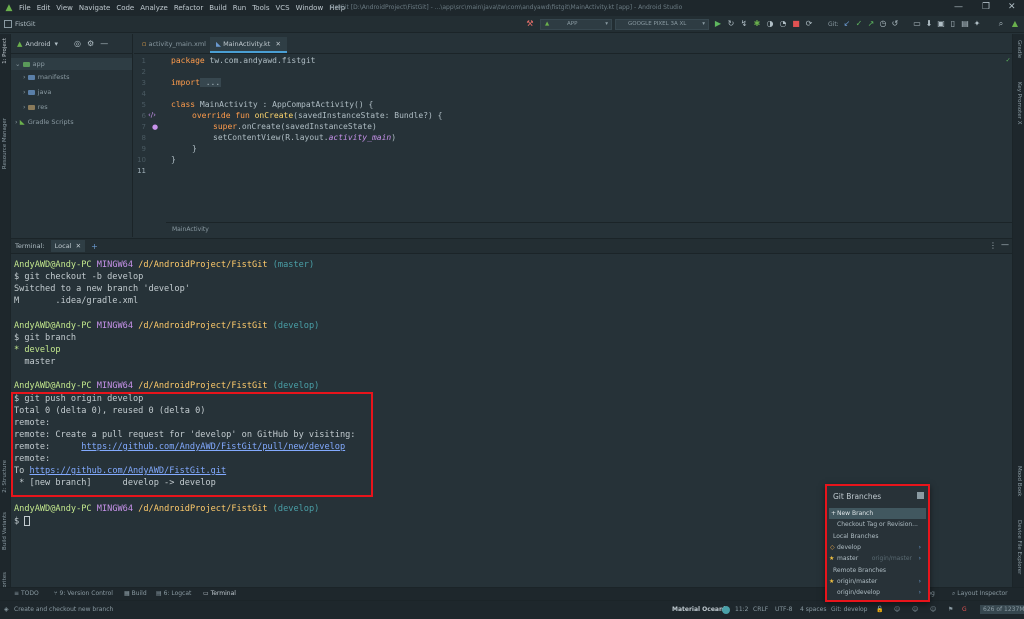  What do you see at coordinates (94, 246) in the screenshot?
I see `add-tab-icon: +` at bounding box center [94, 246].